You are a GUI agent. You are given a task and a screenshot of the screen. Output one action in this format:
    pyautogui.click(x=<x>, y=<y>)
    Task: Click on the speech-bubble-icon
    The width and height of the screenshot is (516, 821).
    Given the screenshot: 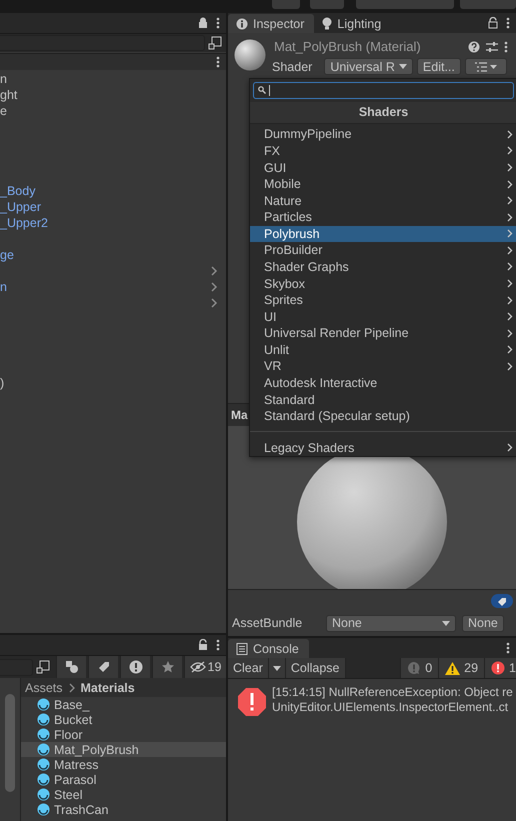 What is the action you would take?
    pyautogui.click(x=414, y=668)
    